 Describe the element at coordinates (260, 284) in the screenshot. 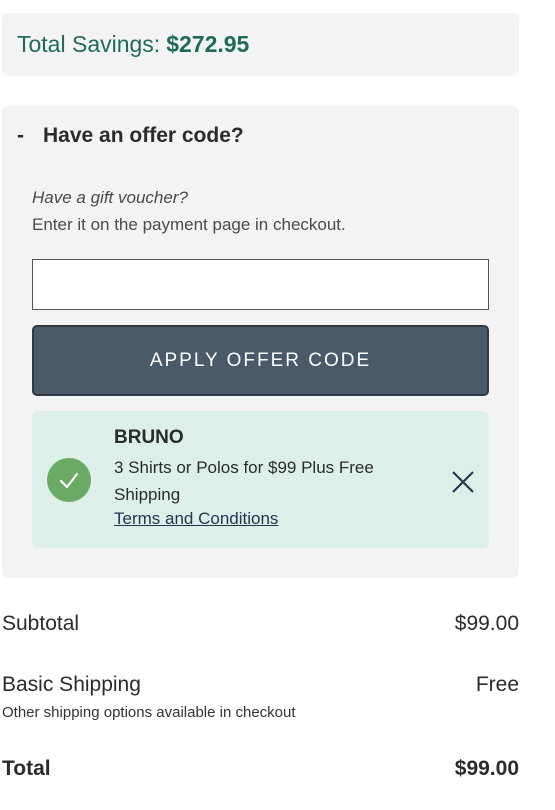

I see `offer-code-input` at that location.